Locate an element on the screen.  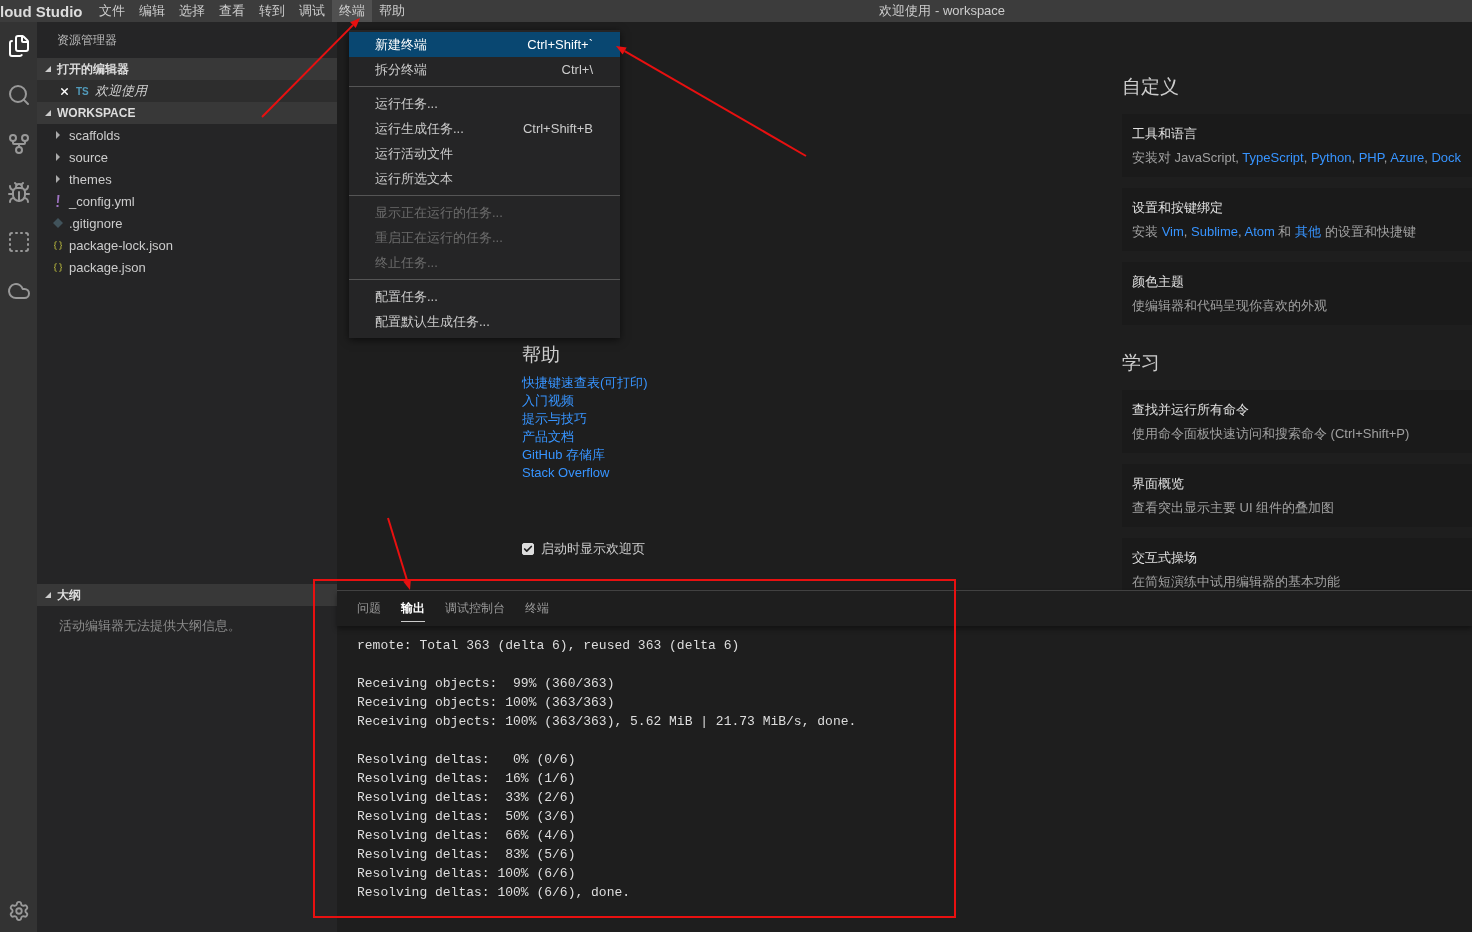
link: Vim is located at coordinates (1172, 231).